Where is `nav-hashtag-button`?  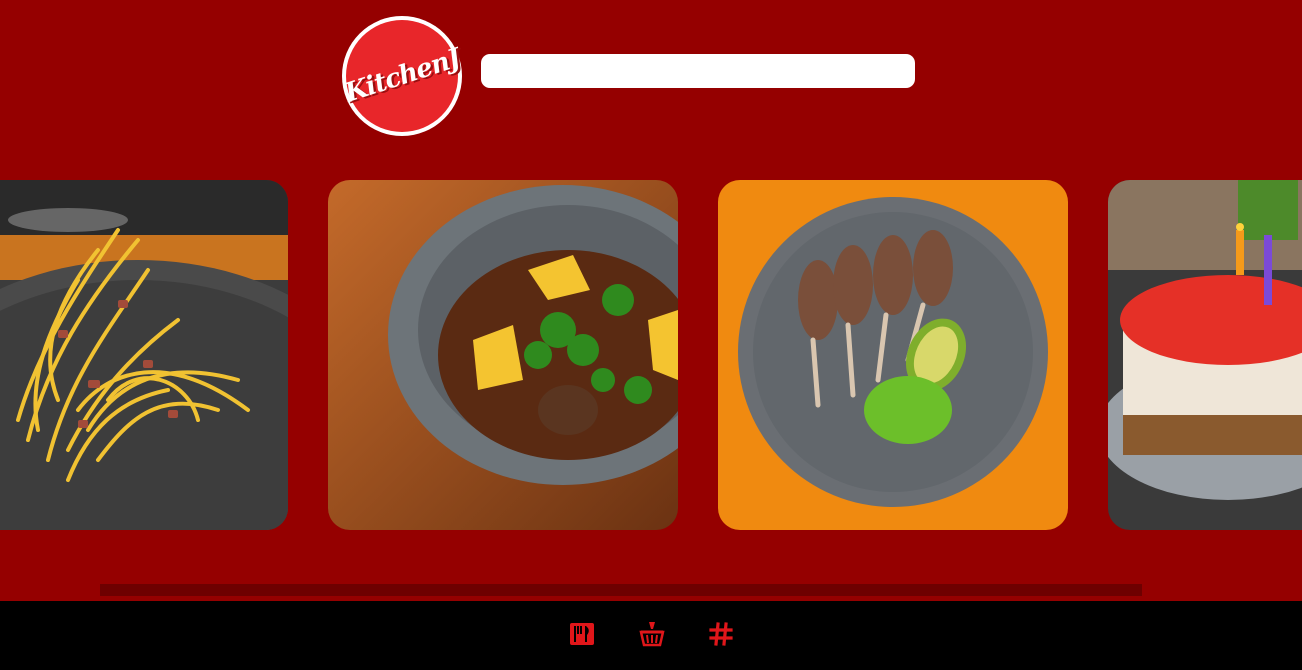 nav-hashtag-button is located at coordinates (721, 634).